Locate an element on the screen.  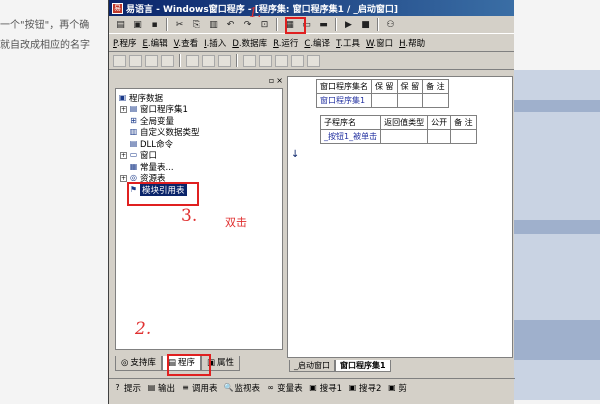
center-horizontal-icon is located at coordinates (281, 60).